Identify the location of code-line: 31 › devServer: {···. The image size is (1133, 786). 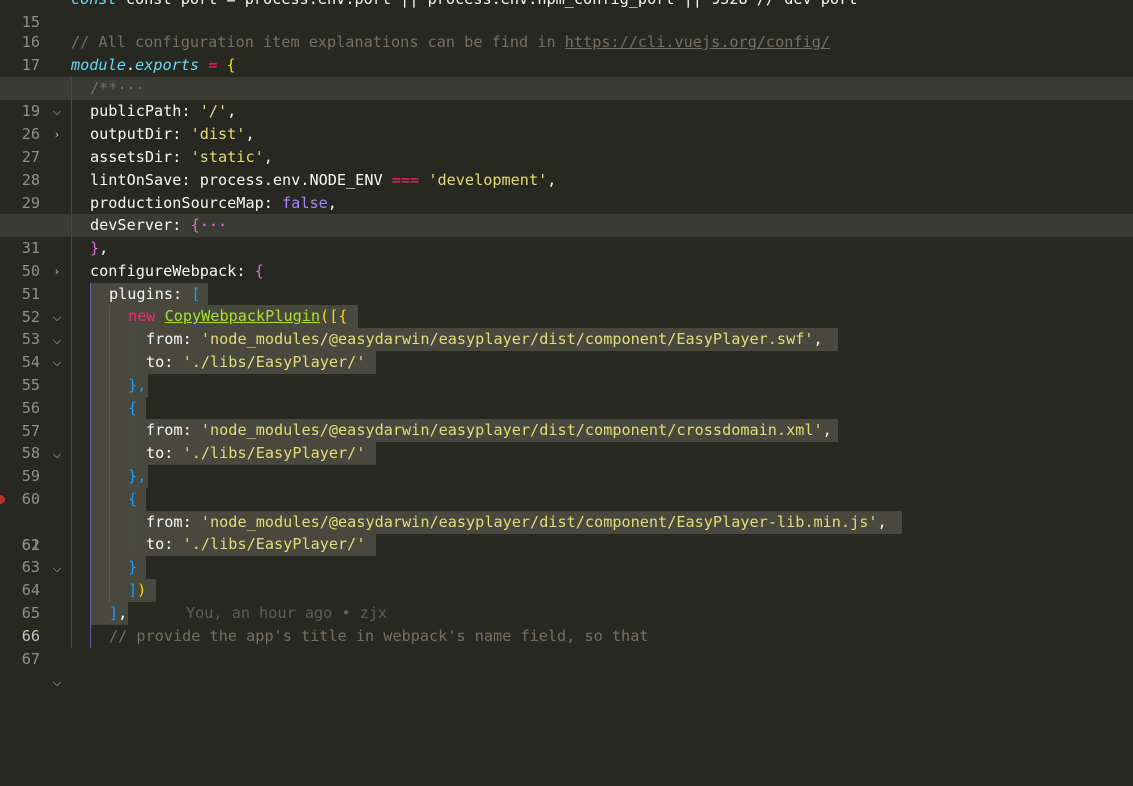
(566, 246).